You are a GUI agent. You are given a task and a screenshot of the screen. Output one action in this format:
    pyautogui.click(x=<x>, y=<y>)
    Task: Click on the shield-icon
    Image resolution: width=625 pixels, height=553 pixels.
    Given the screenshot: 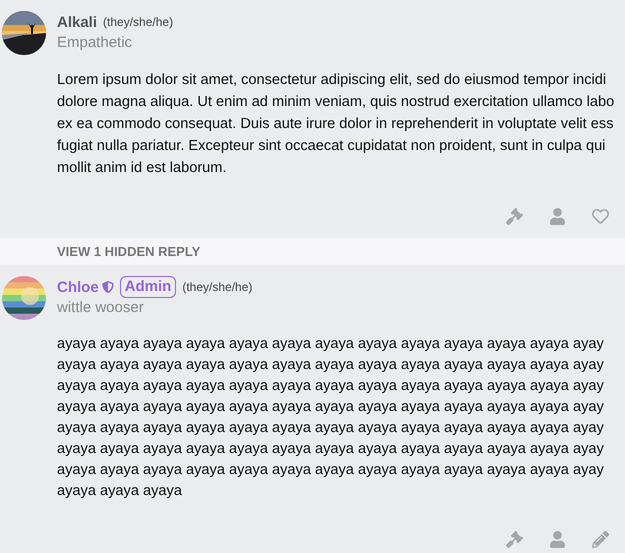 What is the action you would take?
    pyautogui.click(x=108, y=287)
    